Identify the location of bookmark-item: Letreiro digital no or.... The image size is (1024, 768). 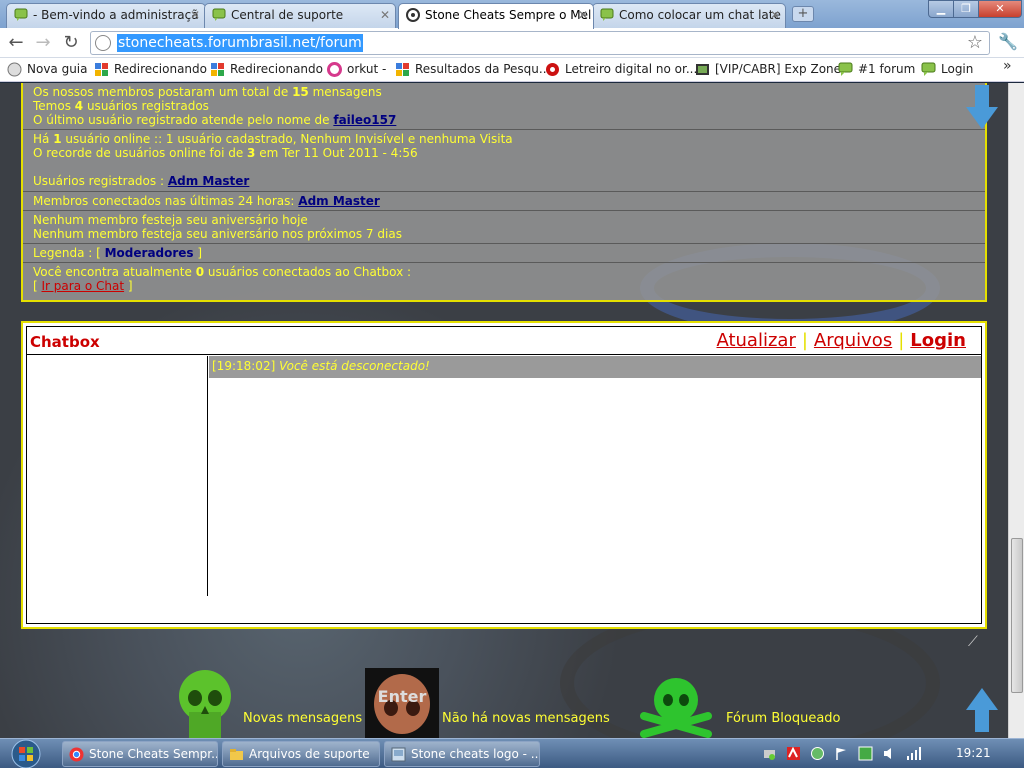
(621, 69).